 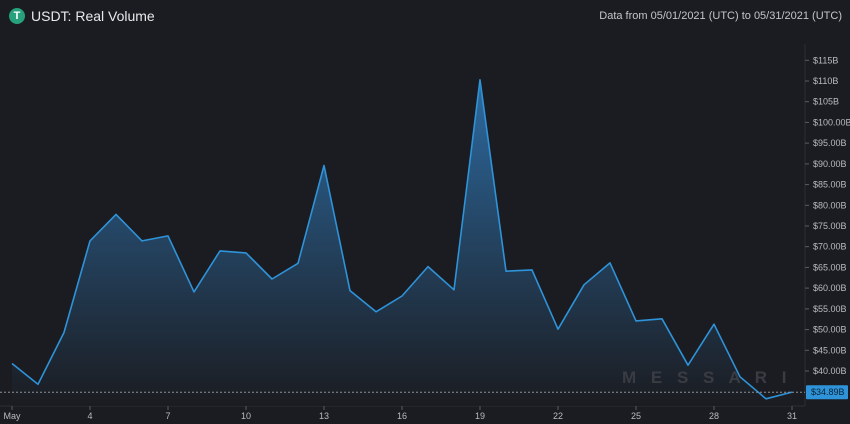 I want to click on x-tick-label: May, so click(x=12, y=416).